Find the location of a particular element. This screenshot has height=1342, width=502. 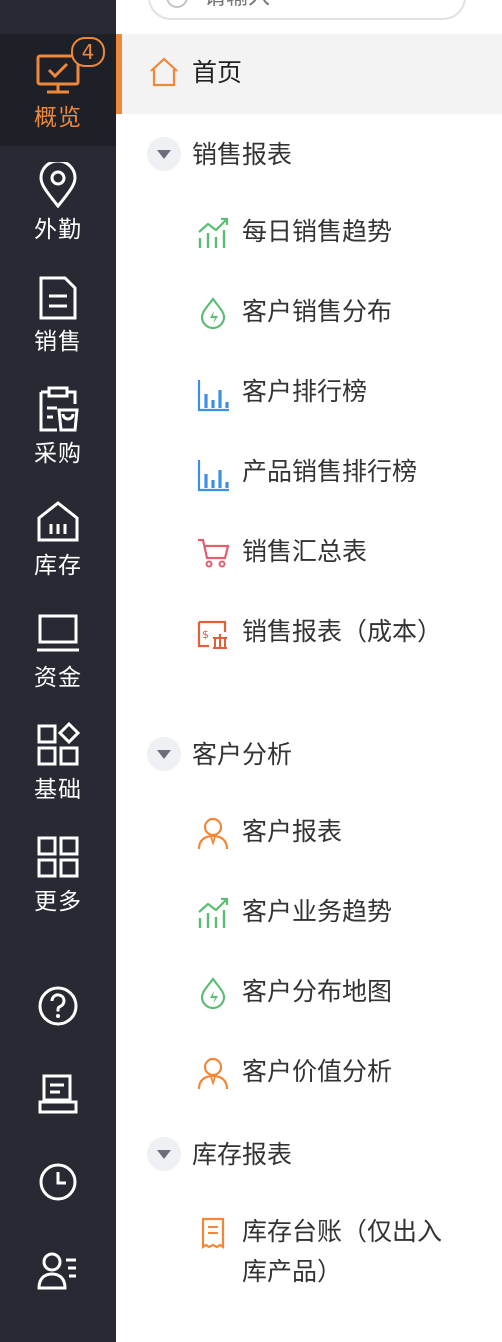

rail-item-label: 采购 is located at coordinates (58, 454).